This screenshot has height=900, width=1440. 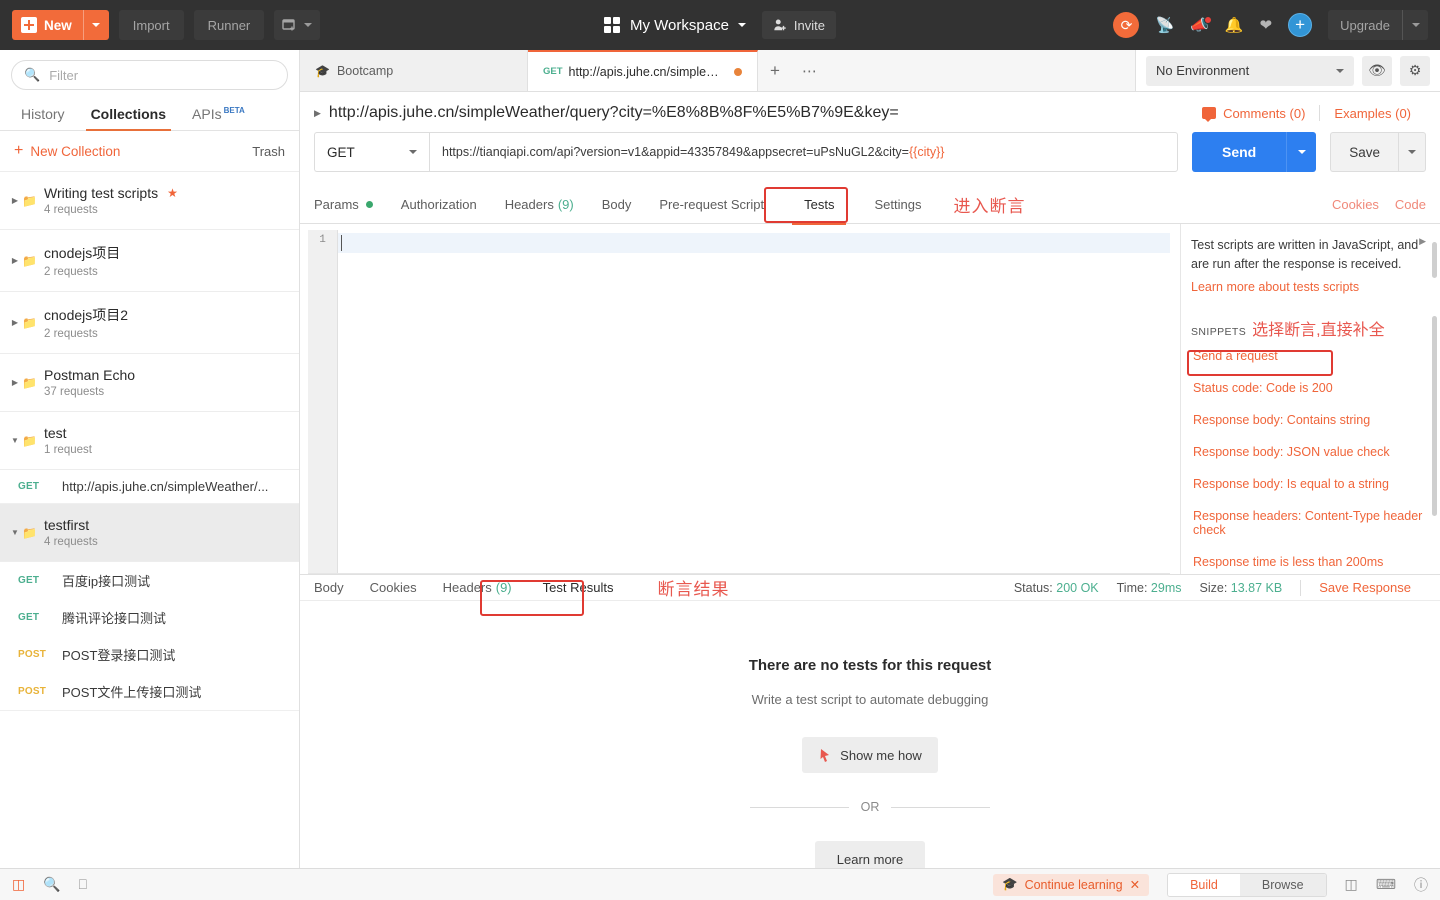 What do you see at coordinates (1071, 884) in the screenshot?
I see `continue-learning-banner: 🎓 Continue learning ✕` at bounding box center [1071, 884].